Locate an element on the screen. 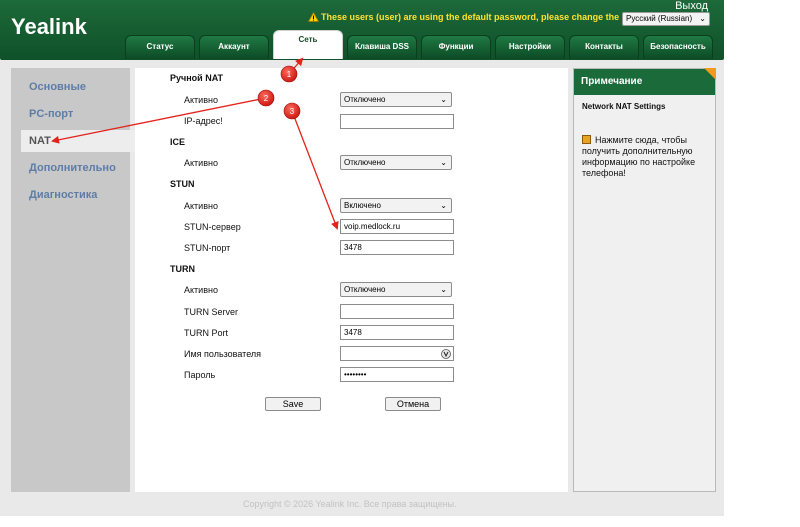  stun-server-label: STUN-сервер is located at coordinates (212, 227).